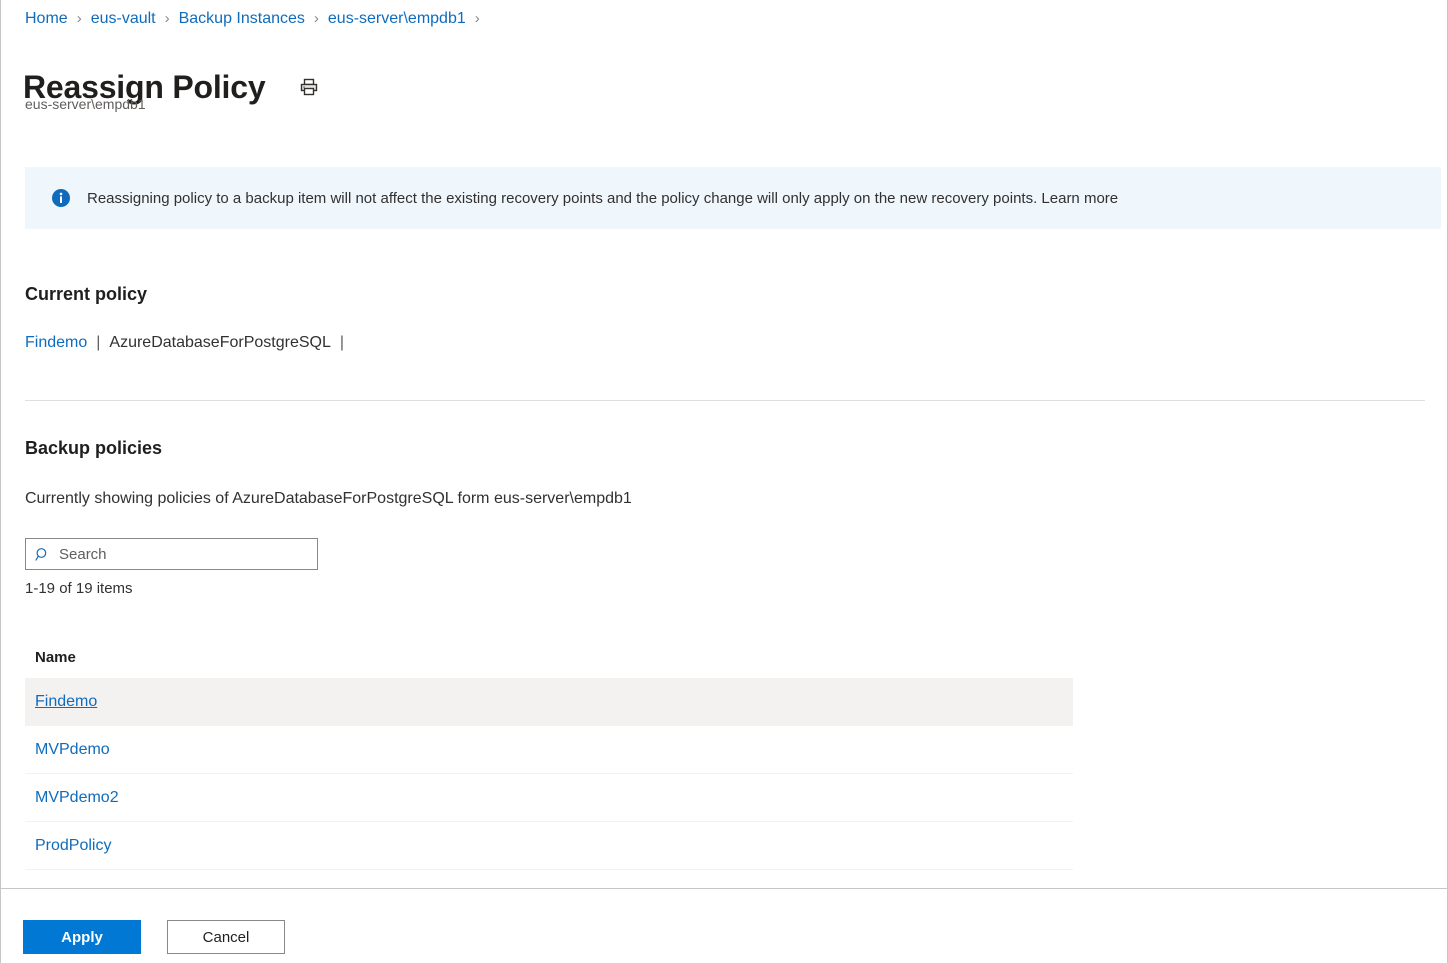 This screenshot has height=963, width=1448. What do you see at coordinates (82, 937) in the screenshot?
I see `apply-button: Apply` at bounding box center [82, 937].